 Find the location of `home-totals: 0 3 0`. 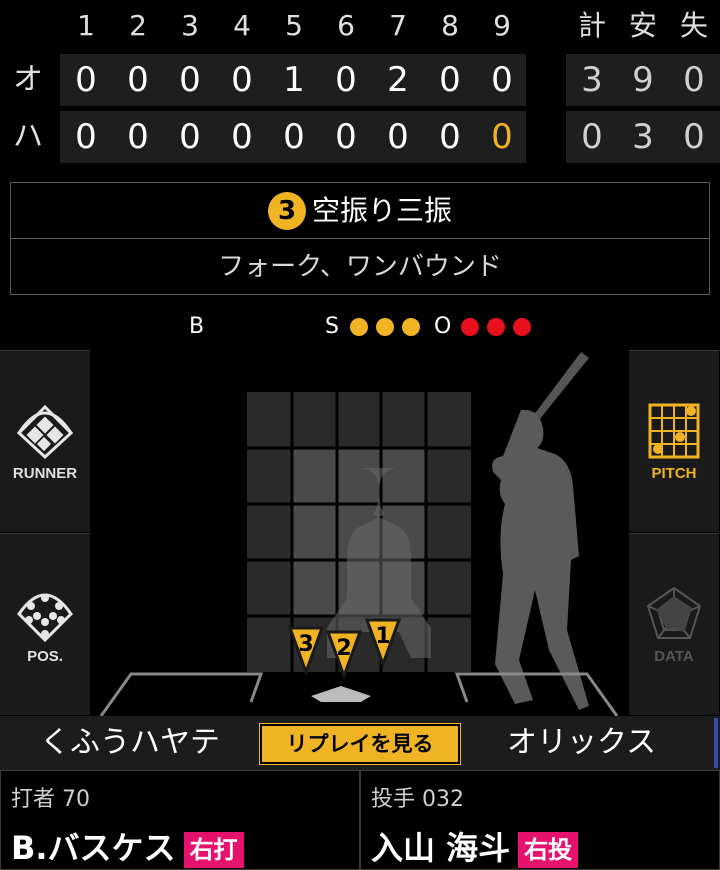

home-totals: 0 3 0 is located at coordinates (643, 137).